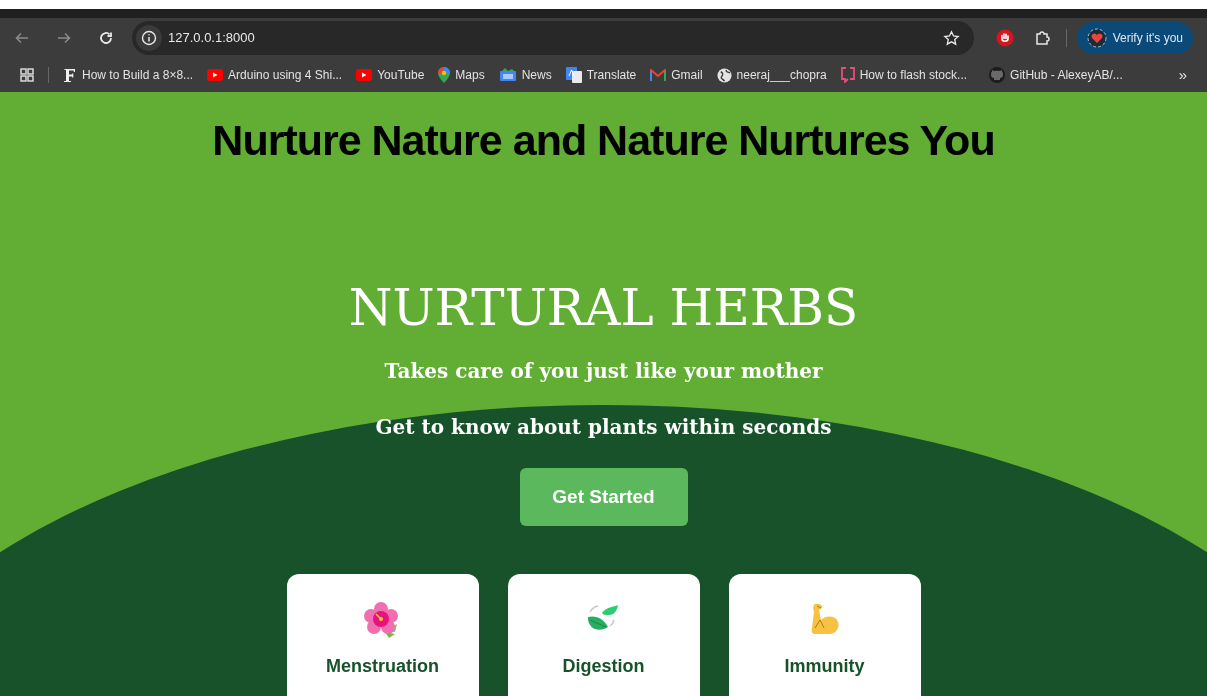 The width and height of the screenshot is (1207, 696). I want to click on bookmark-link: Translate, so click(601, 75).